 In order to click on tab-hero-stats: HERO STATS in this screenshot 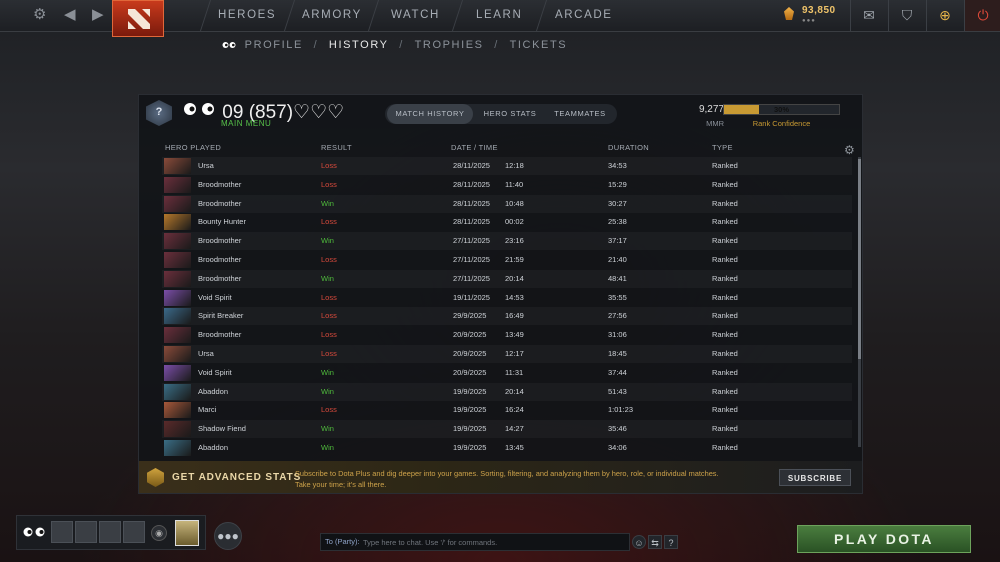, I will do `click(510, 114)`.